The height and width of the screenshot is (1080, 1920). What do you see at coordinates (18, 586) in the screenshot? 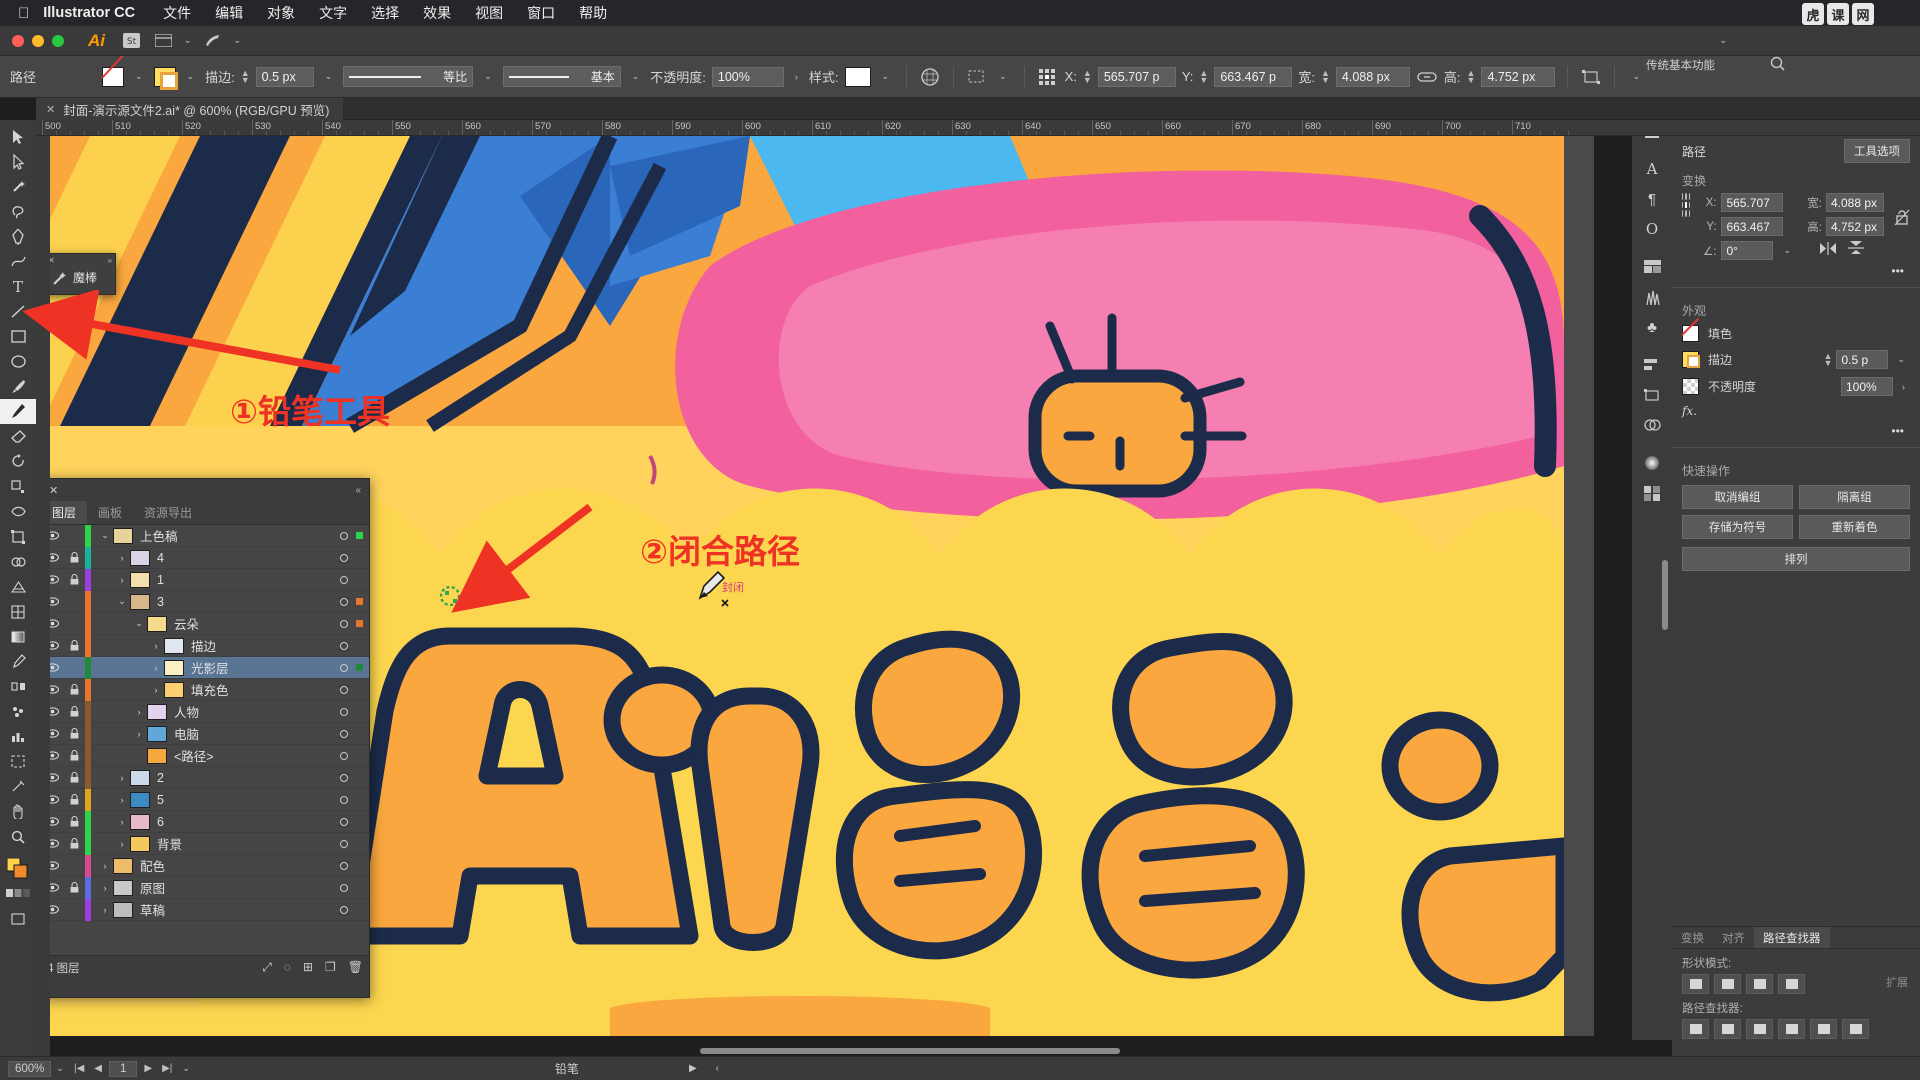
I see `perspective-grid-tool` at bounding box center [18, 586].